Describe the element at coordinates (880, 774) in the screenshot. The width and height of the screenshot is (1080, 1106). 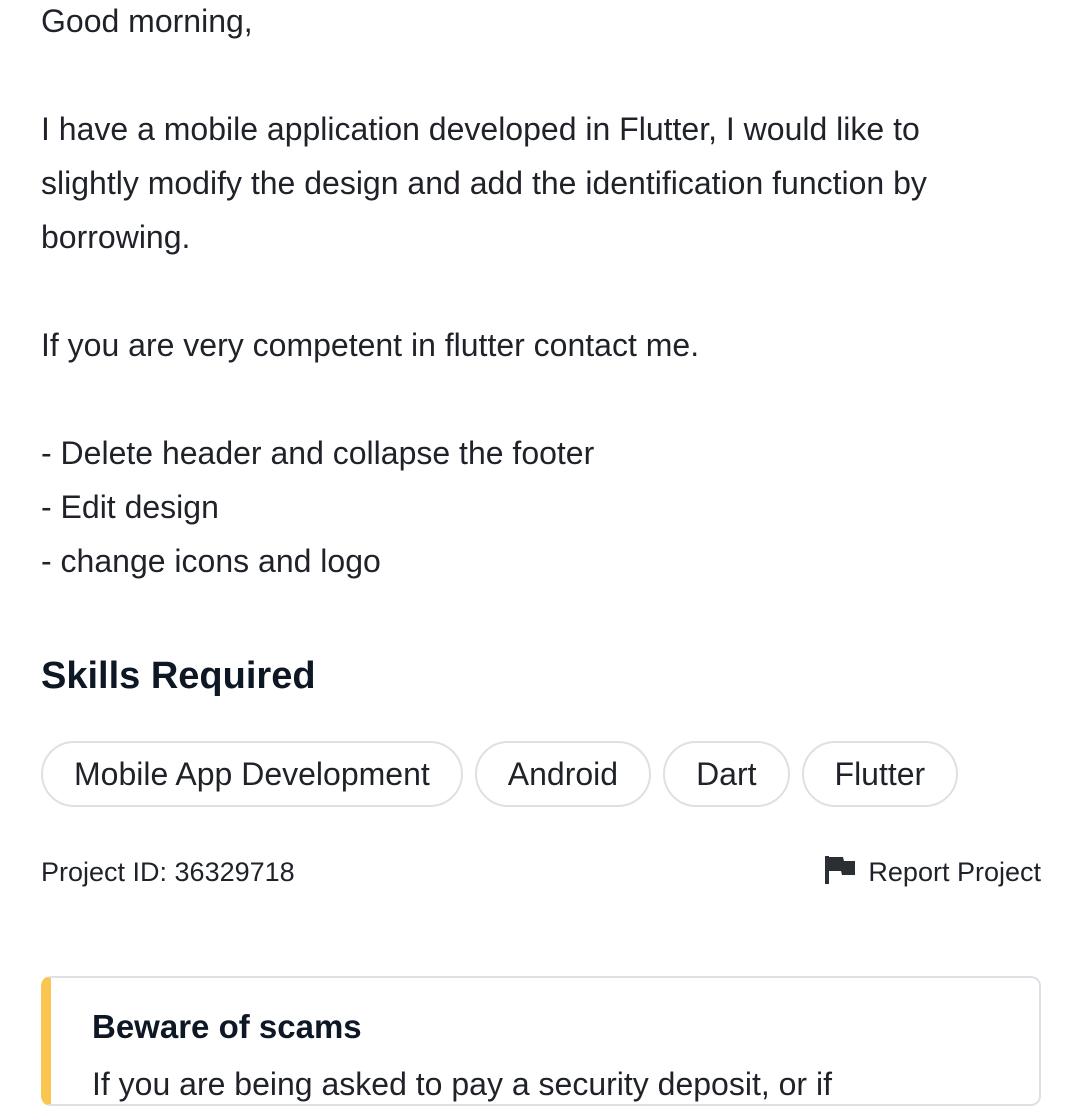
I see `skill-chip-flutter: Flutter` at that location.